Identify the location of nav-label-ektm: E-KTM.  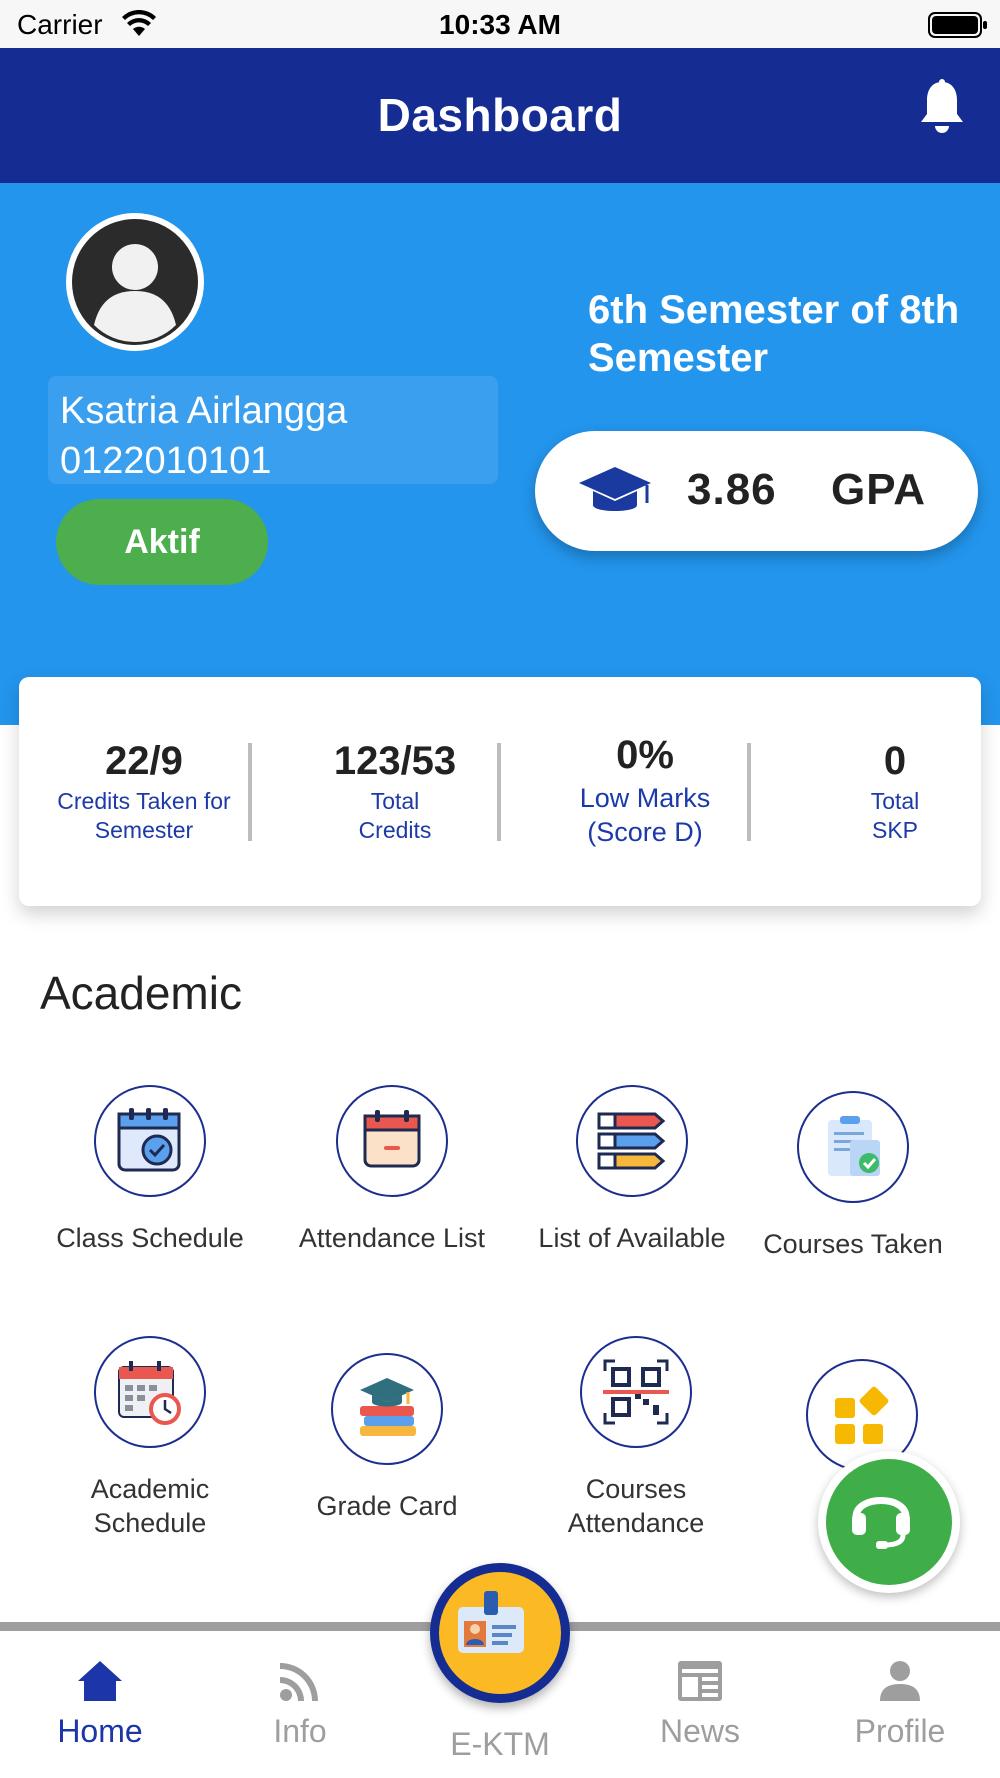
(500, 1744).